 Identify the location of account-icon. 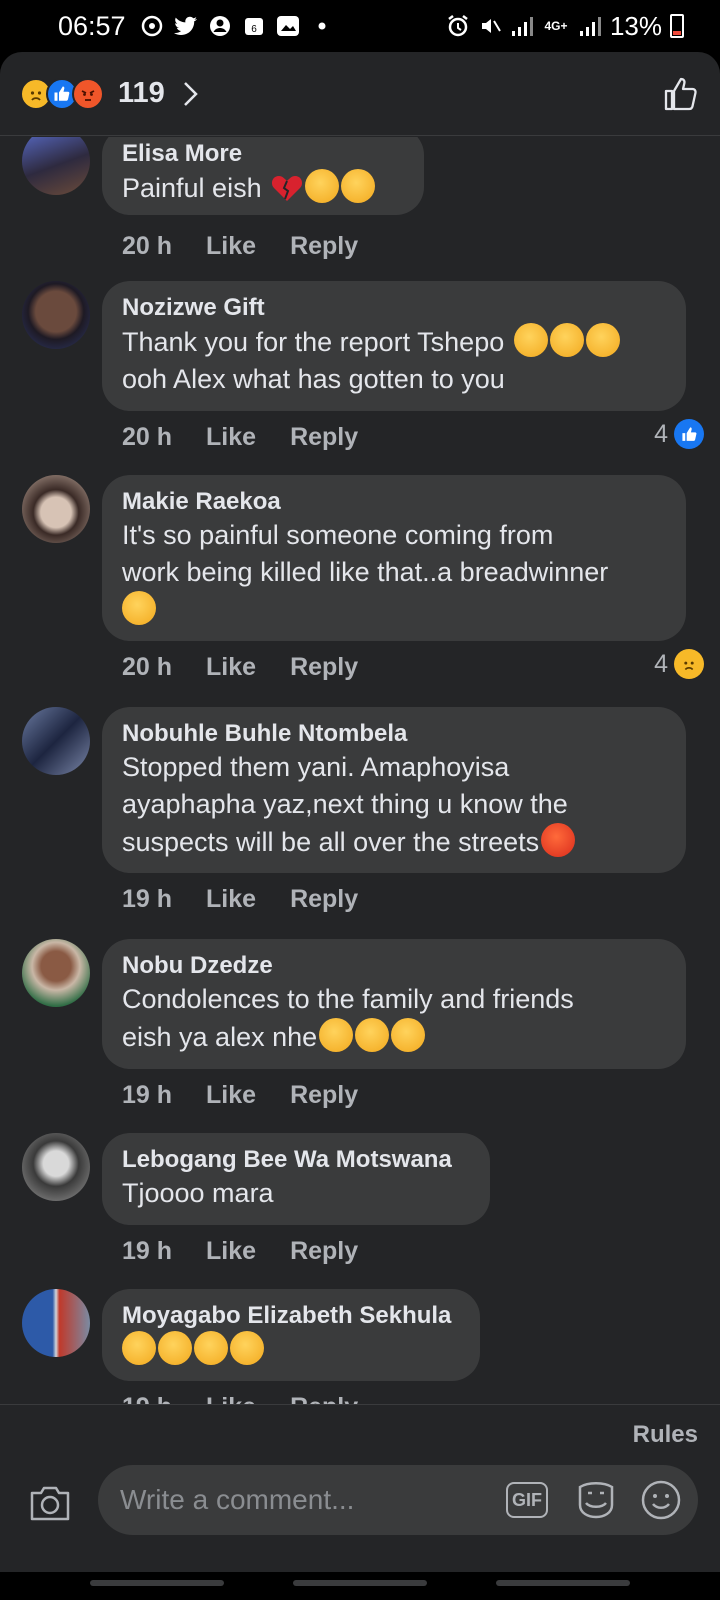
(220, 26).